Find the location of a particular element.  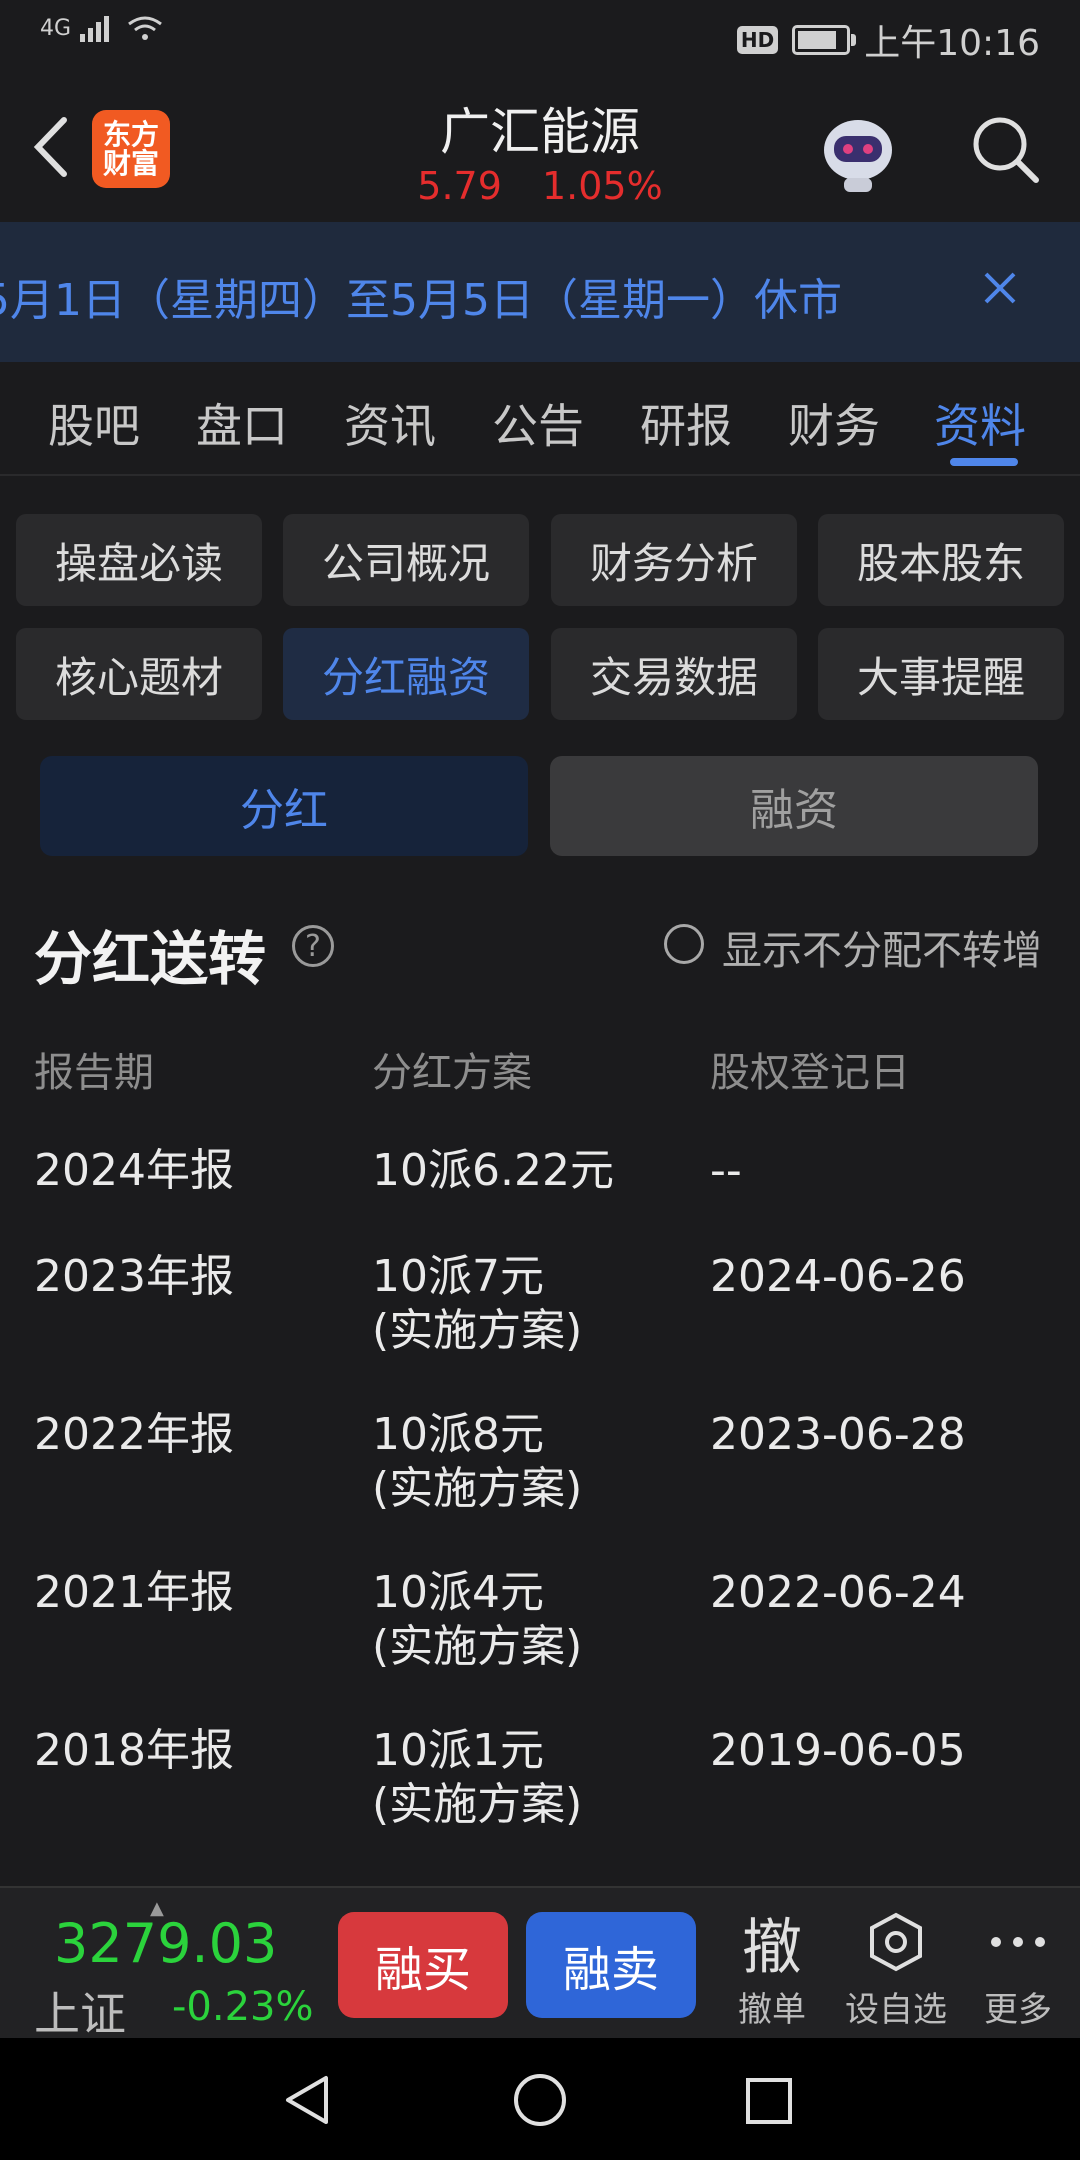

row-period: 2021年报 is located at coordinates (134, 1592).